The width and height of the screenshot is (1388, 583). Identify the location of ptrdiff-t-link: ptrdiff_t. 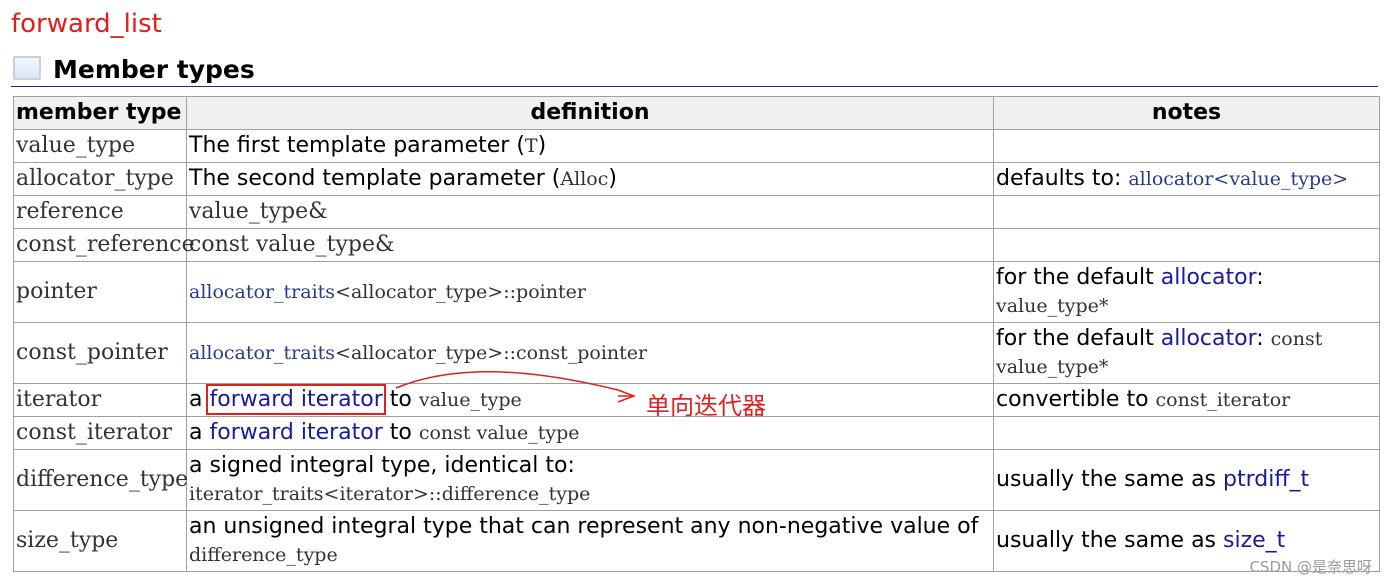
(1266, 479).